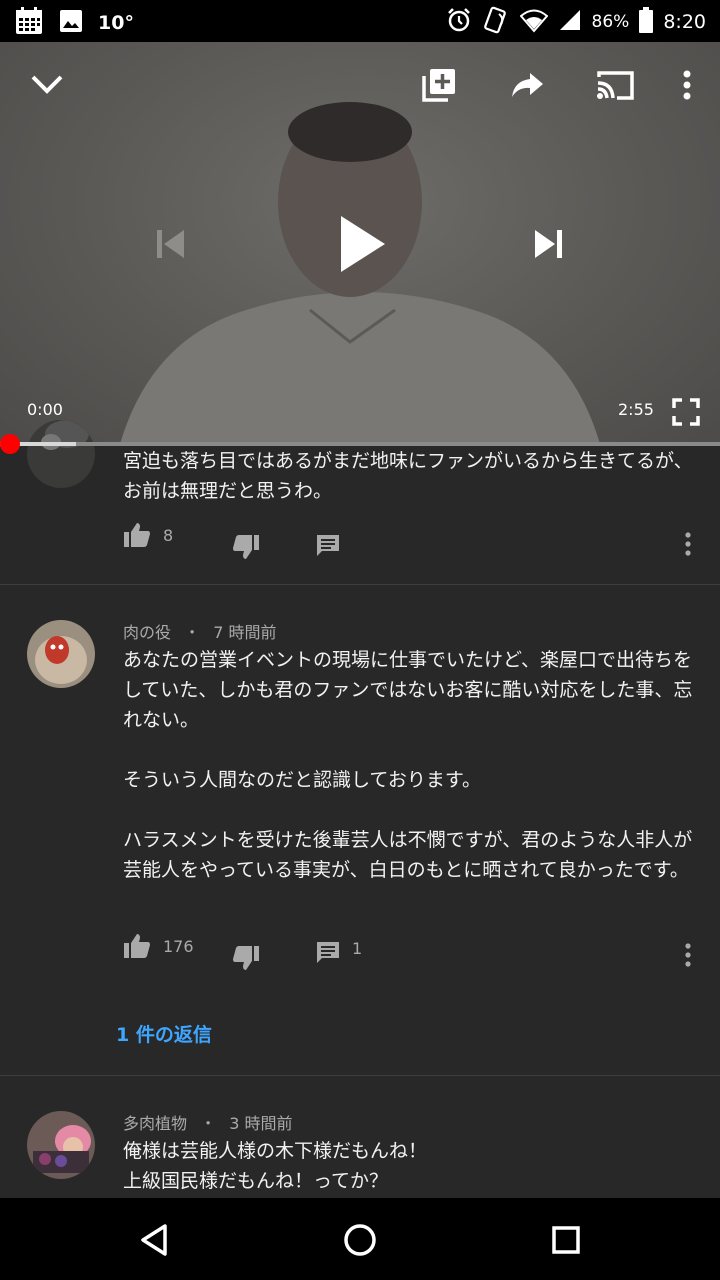  I want to click on recents-icon, so click(566, 1240).